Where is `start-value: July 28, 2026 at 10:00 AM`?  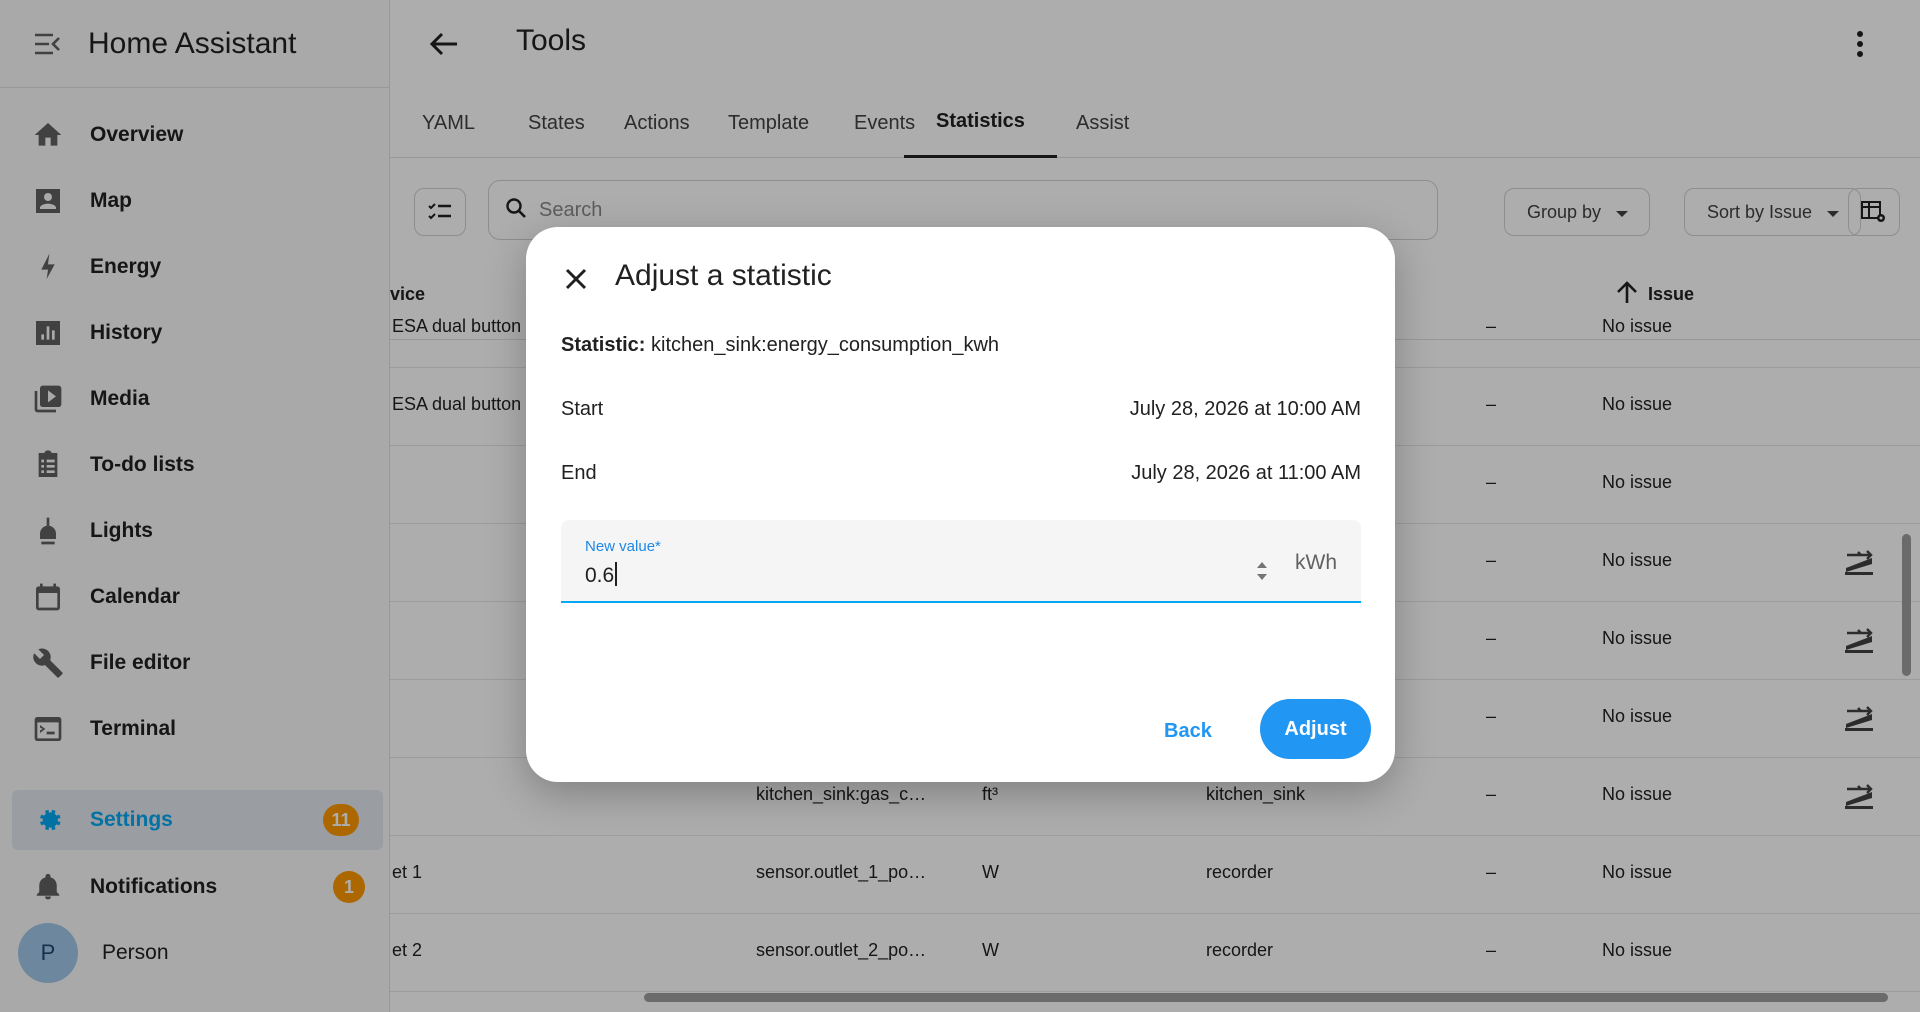 start-value: July 28, 2026 at 10:00 AM is located at coordinates (1245, 409).